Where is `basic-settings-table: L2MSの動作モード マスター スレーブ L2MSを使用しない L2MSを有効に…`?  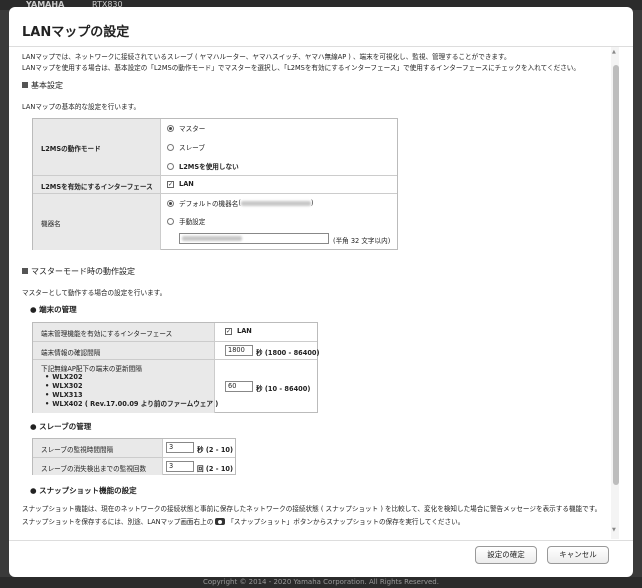
basic-settings-table: L2MSの動作モード マスター スレーブ L2MSを使用しない L2MSを有効に… is located at coordinates (215, 184).